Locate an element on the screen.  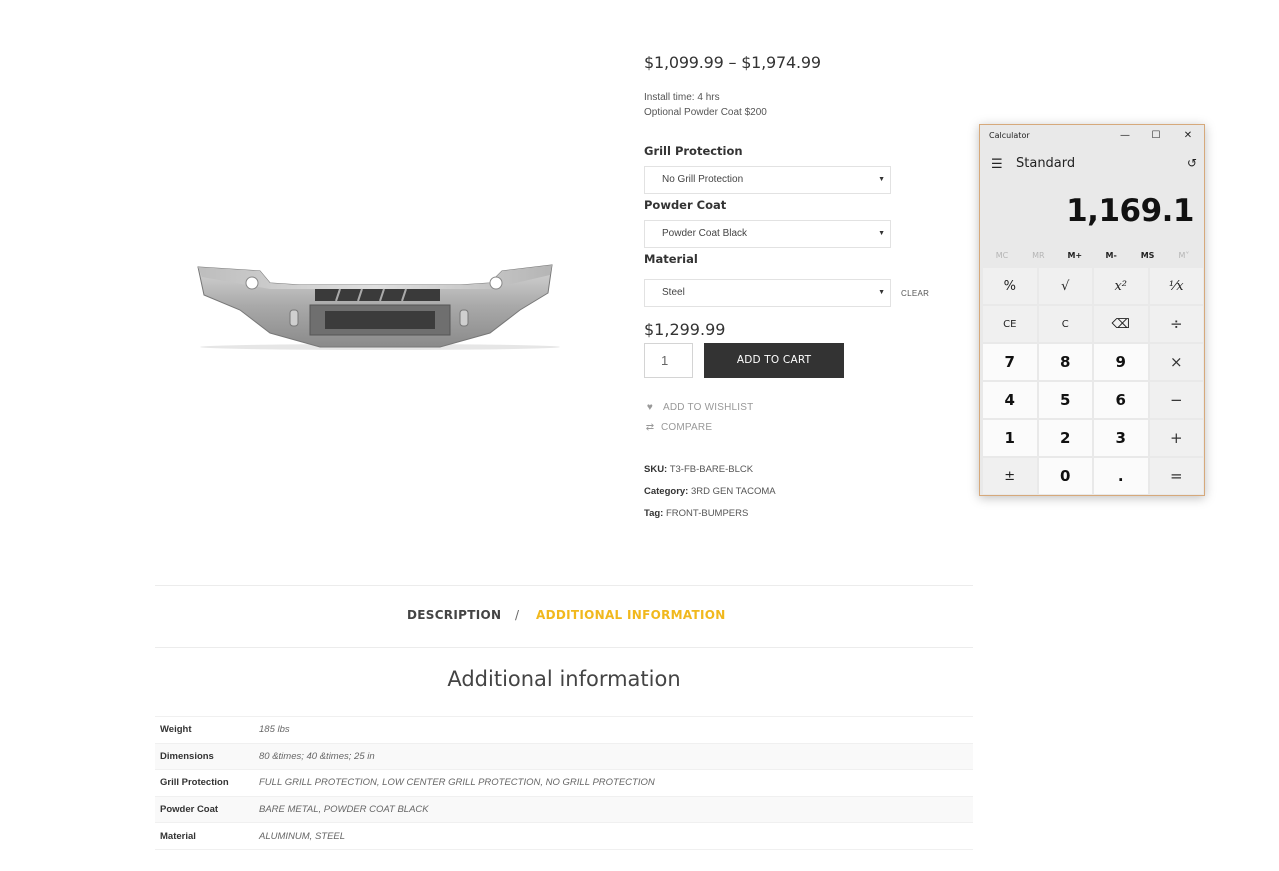
digit-8-button: 8 is located at coordinates (1065, 362).